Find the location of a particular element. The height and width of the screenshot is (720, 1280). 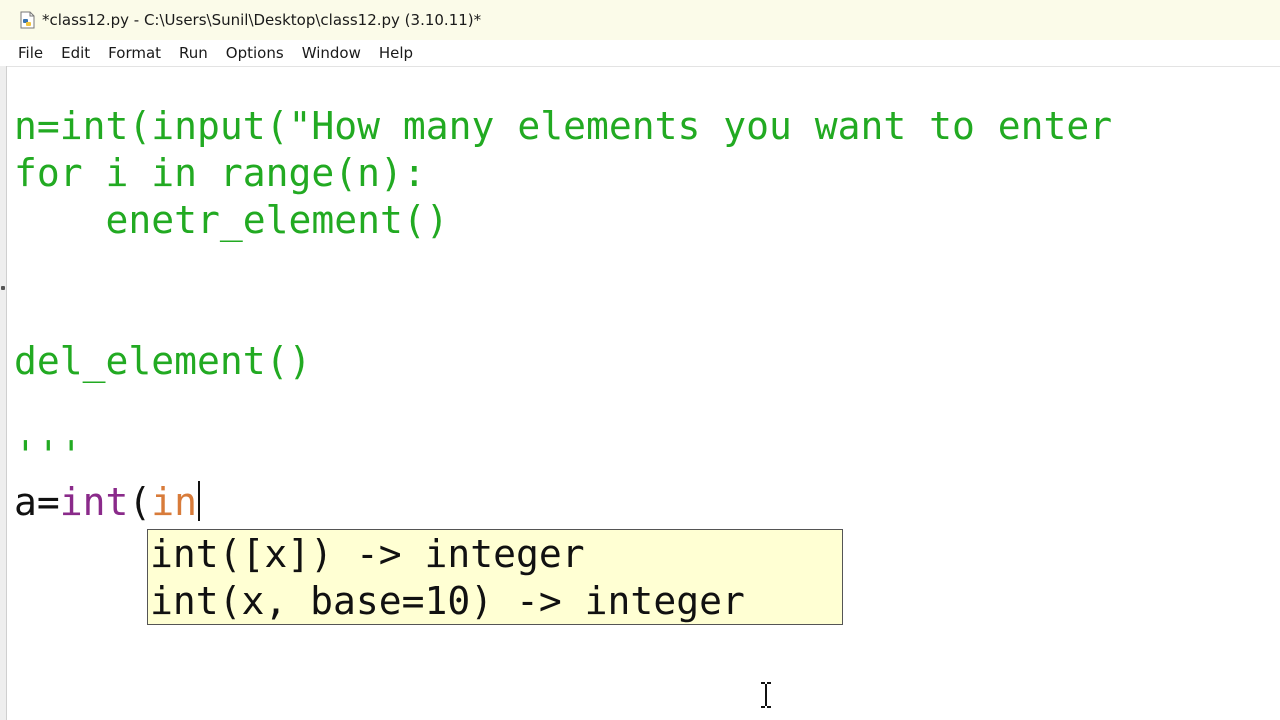

code-line-8: ''' is located at coordinates (48, 455).